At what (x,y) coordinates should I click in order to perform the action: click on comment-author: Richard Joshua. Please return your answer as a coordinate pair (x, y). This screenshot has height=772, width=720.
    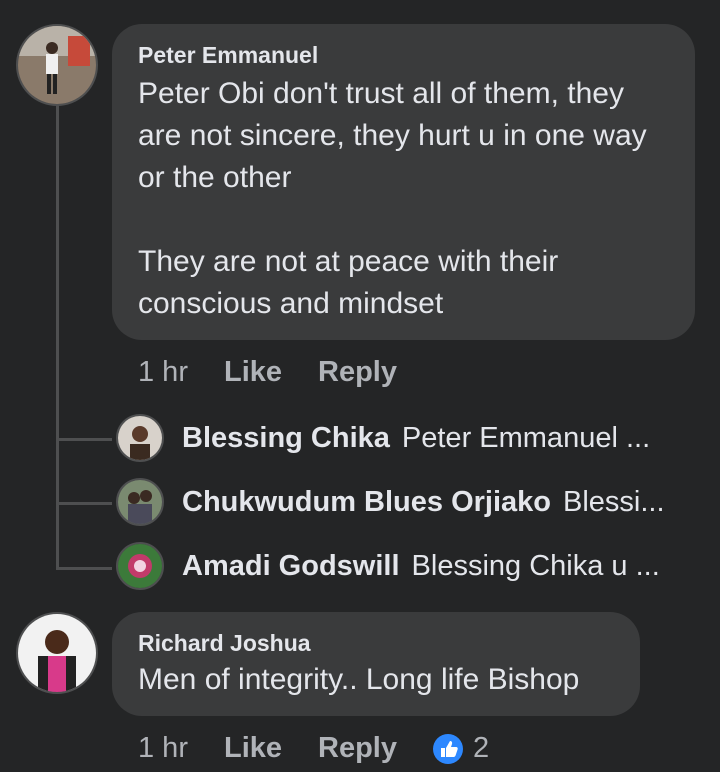
    Looking at the image, I should click on (376, 643).